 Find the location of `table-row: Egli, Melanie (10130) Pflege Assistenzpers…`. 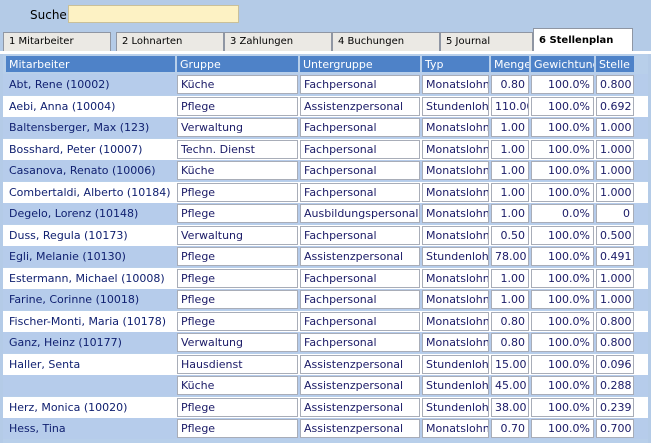

table-row: Egli, Melanie (10130) Pflege Assistenzpers… is located at coordinates (325, 256).